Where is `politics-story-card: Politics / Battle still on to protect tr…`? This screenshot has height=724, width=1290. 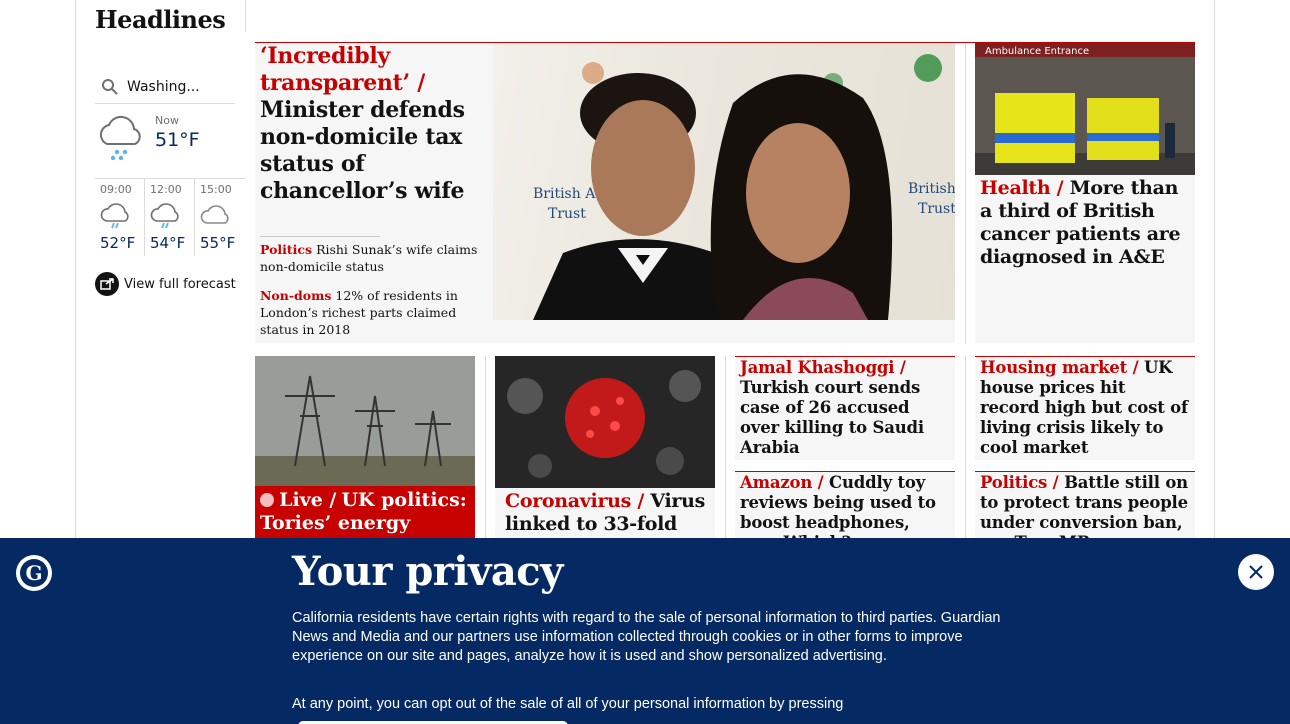
politics-story-card: Politics / Battle still on to protect tr… is located at coordinates (1085, 504).